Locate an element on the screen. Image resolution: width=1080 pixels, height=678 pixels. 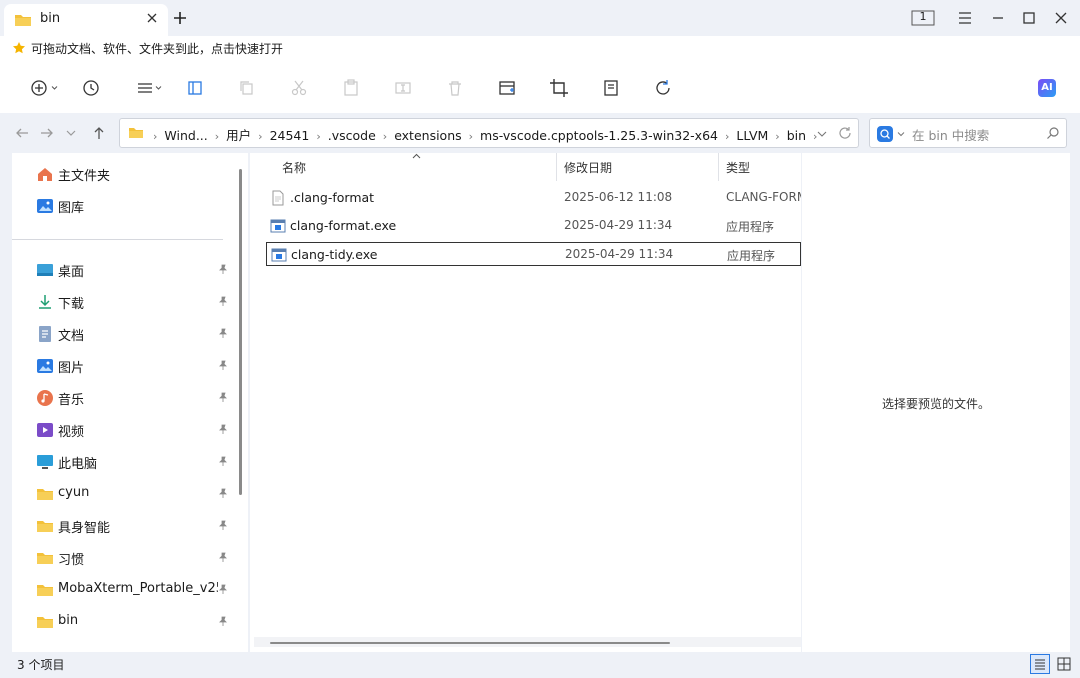
sidebar-item-this-pc: 此电脑 is located at coordinates (136, 462).